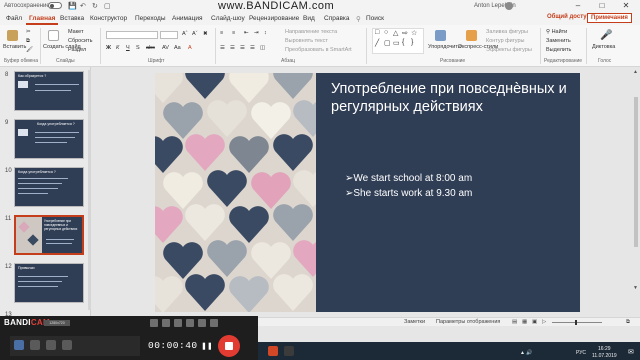 The width and height of the screenshot is (640, 360). What do you see at coordinates (403, 42) in the screenshot?
I see `shape-brace-icon: {` at bounding box center [403, 42].